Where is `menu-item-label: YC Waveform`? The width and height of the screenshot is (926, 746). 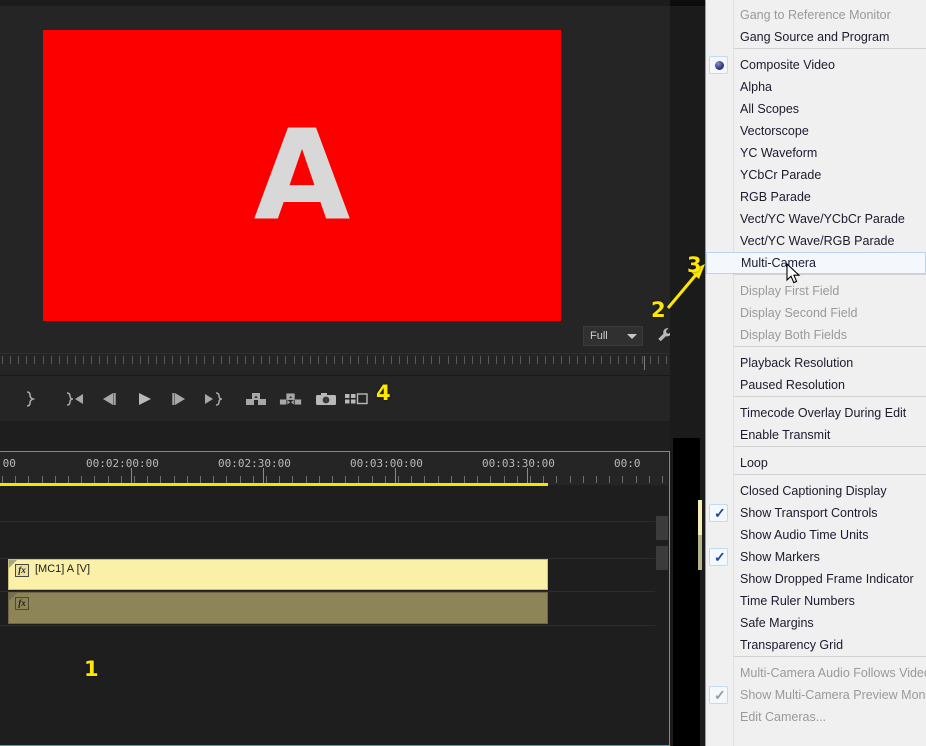 menu-item-label: YC Waveform is located at coordinates (779, 153).